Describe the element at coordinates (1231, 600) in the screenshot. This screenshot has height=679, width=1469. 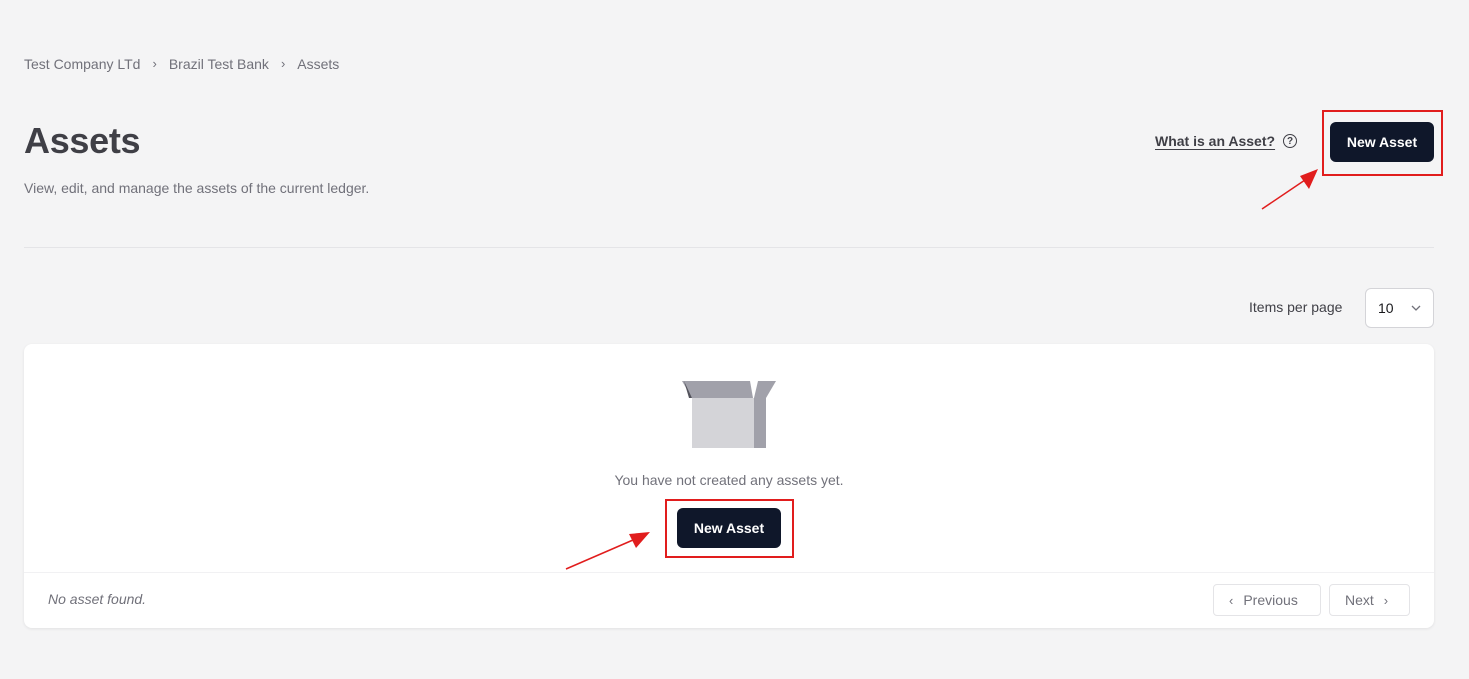
I see `chevron-left-icon: ‹` at that location.